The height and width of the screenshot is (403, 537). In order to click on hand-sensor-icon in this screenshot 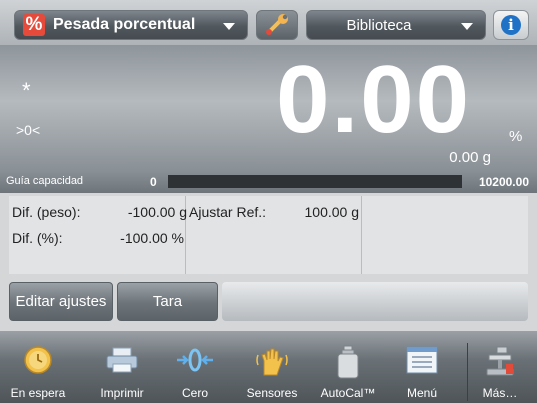, I will do `click(272, 362)`.